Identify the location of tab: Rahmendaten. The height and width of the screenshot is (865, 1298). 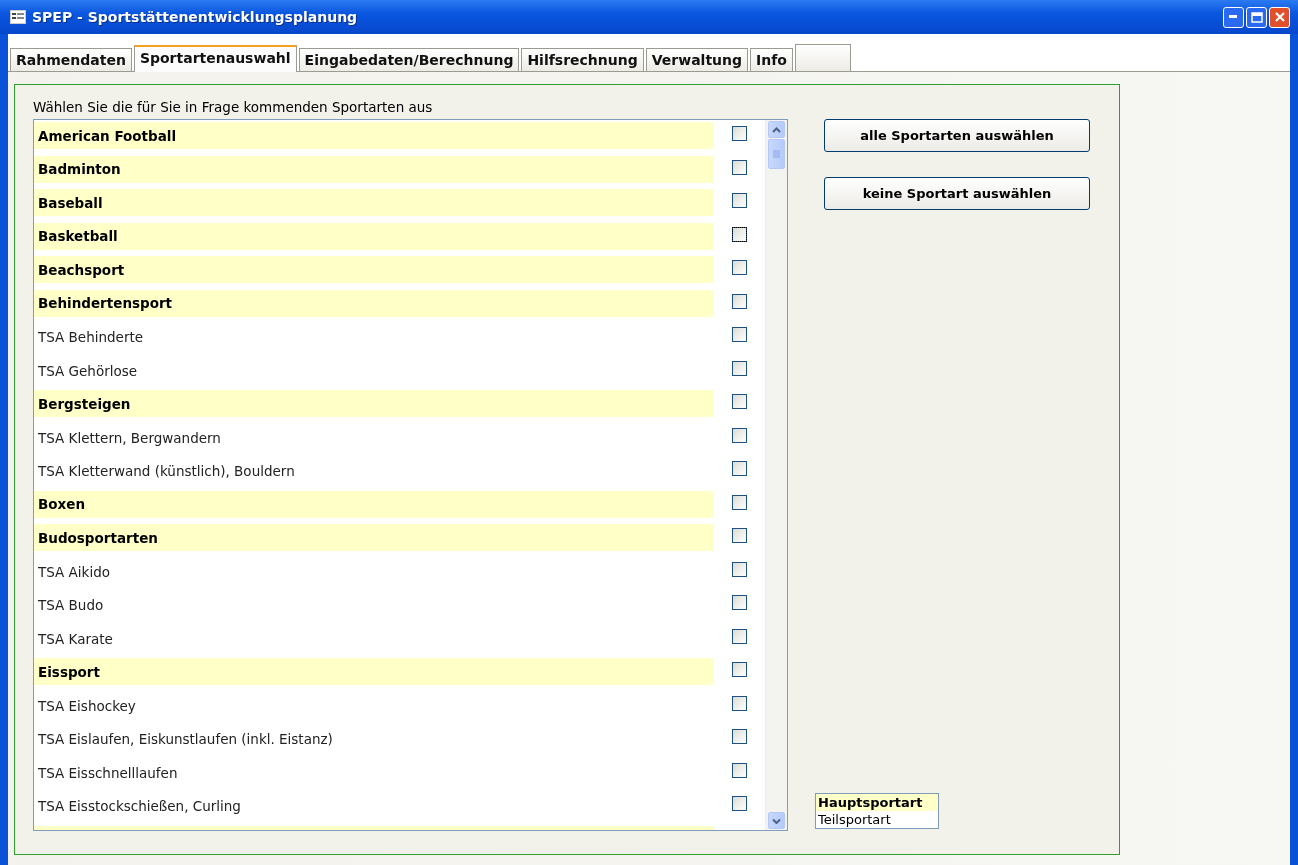
(71, 59).